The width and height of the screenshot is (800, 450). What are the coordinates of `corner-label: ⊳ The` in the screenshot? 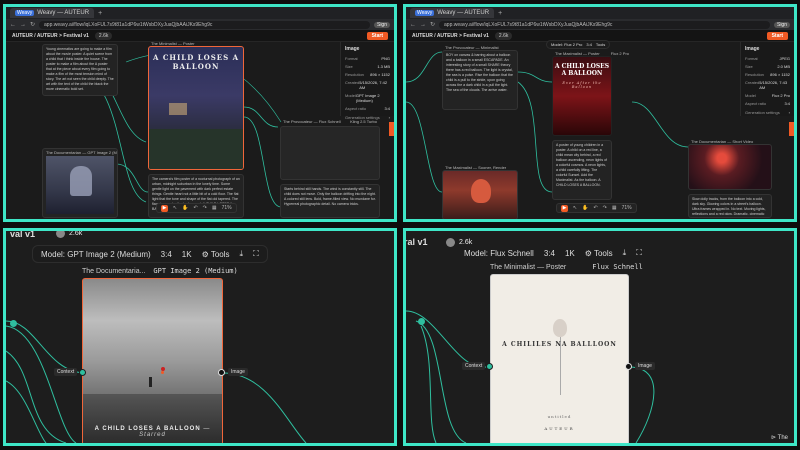 It's located at (779, 438).